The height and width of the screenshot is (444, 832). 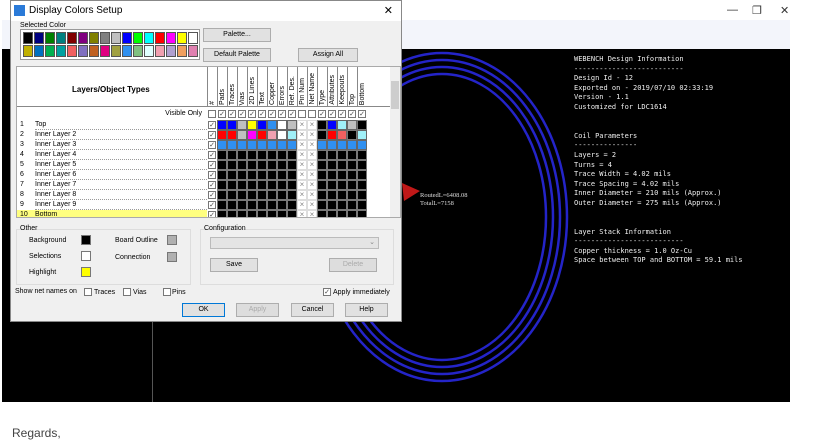 What do you see at coordinates (88, 292) in the screenshot?
I see `traces-checkbox` at bounding box center [88, 292].